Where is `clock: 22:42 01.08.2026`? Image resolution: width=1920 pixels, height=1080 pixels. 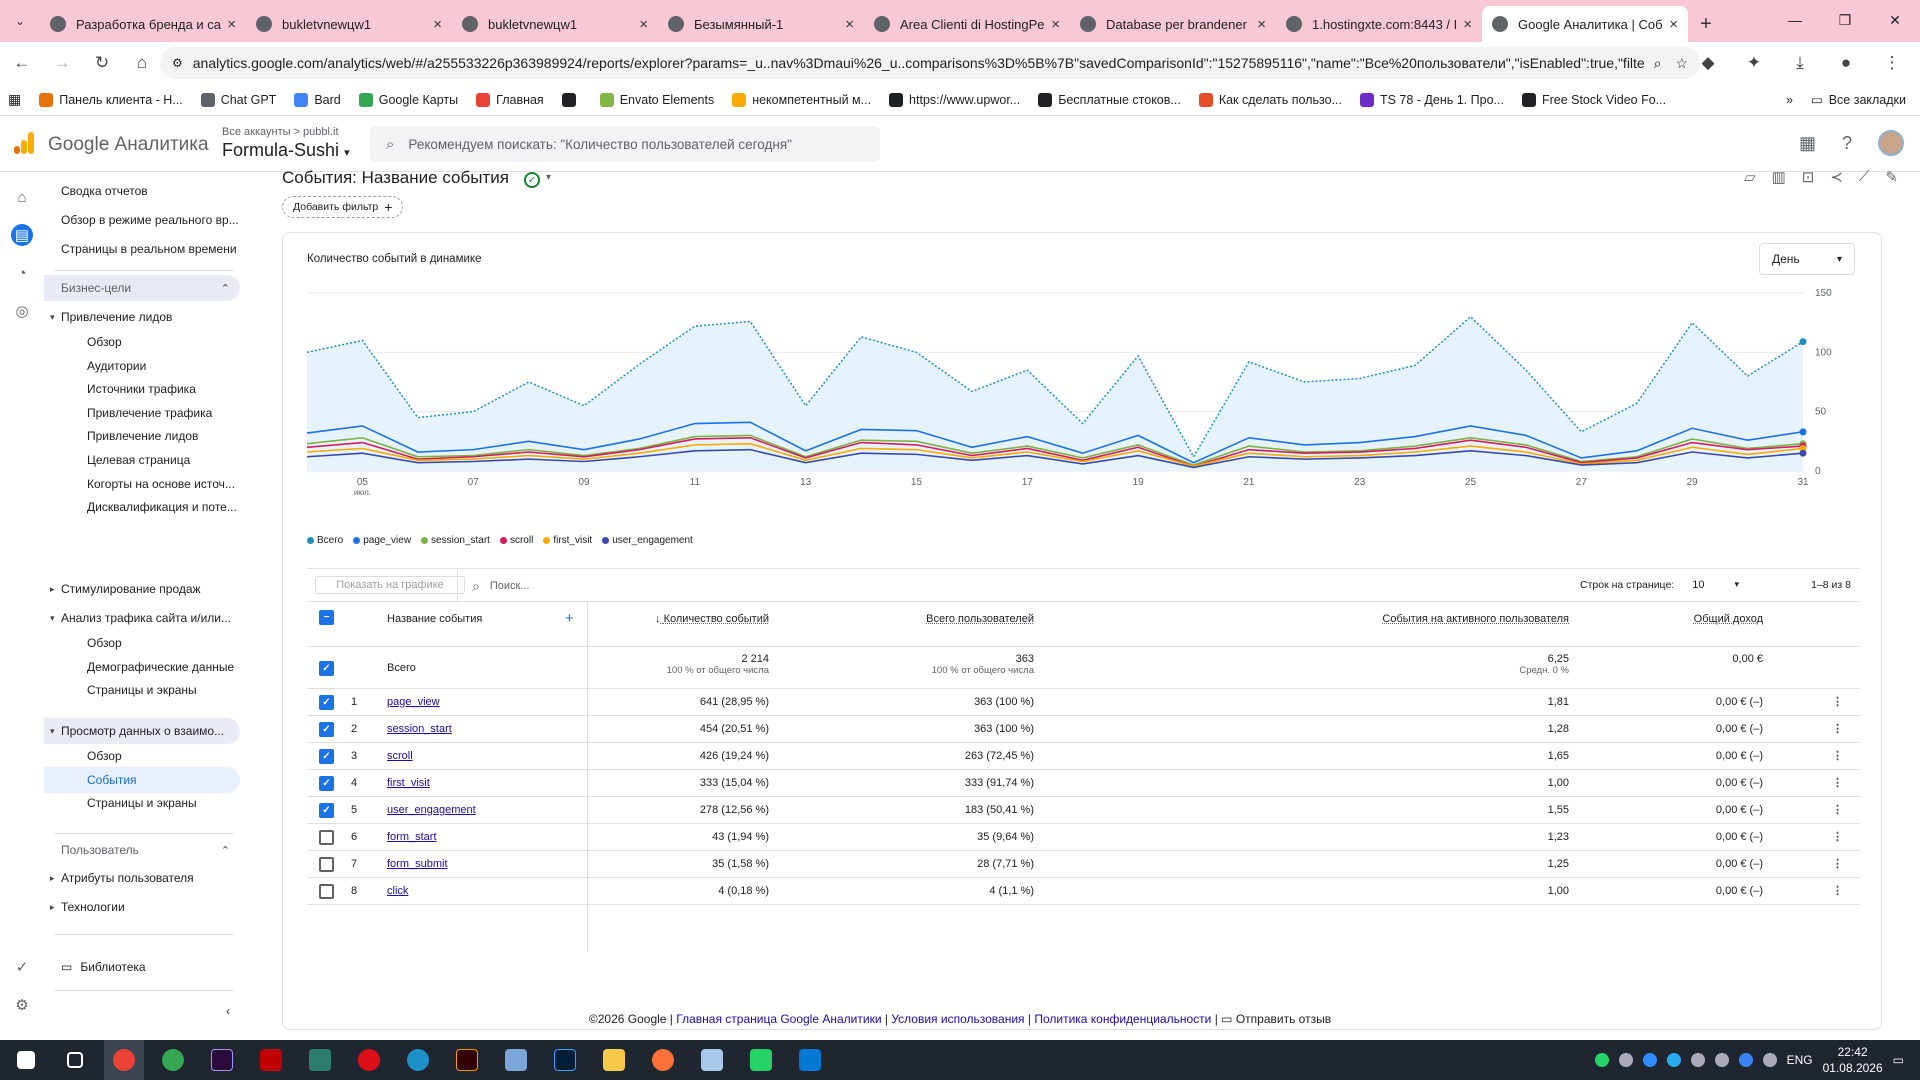 clock: 22:42 01.08.2026 is located at coordinates (1853, 1060).